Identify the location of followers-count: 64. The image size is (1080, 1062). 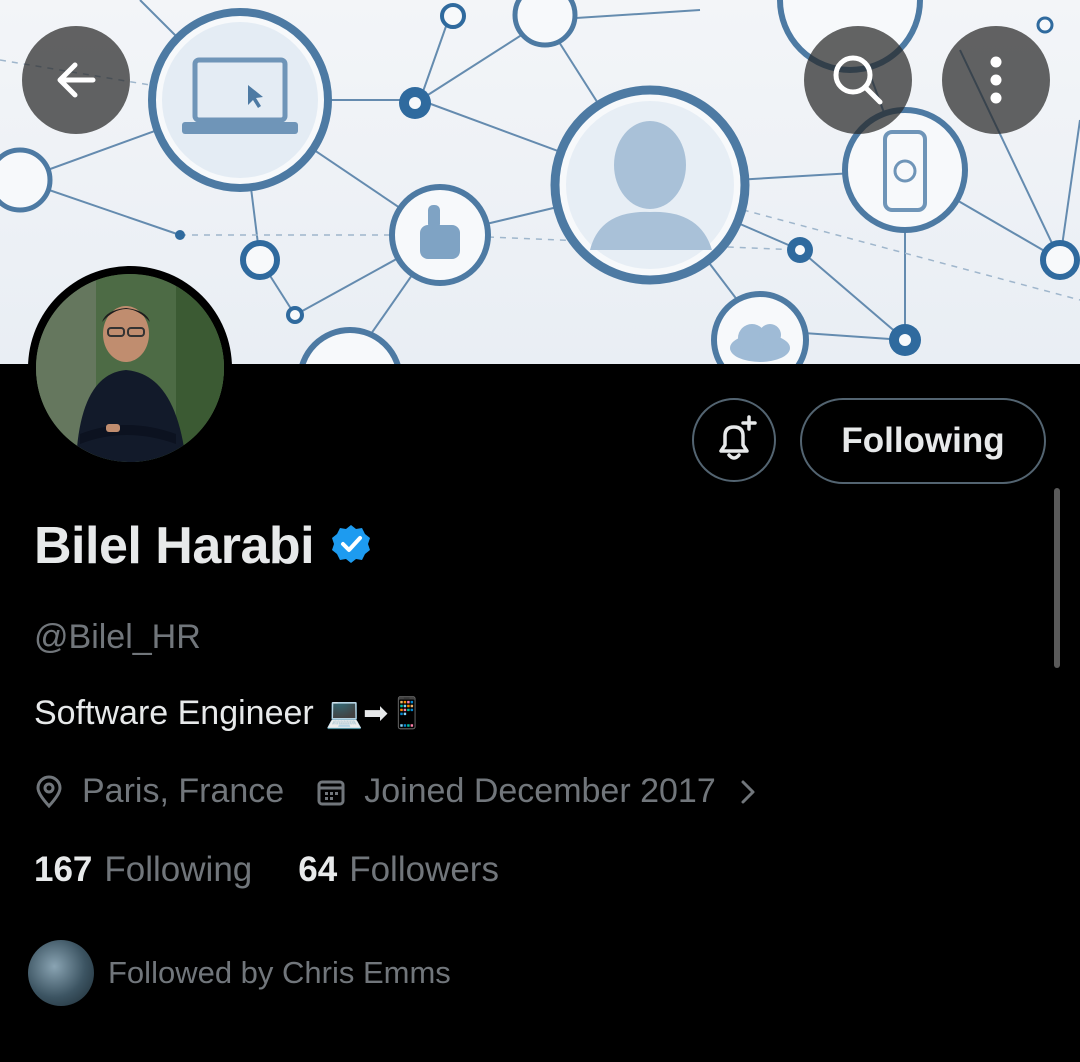
(318, 869).